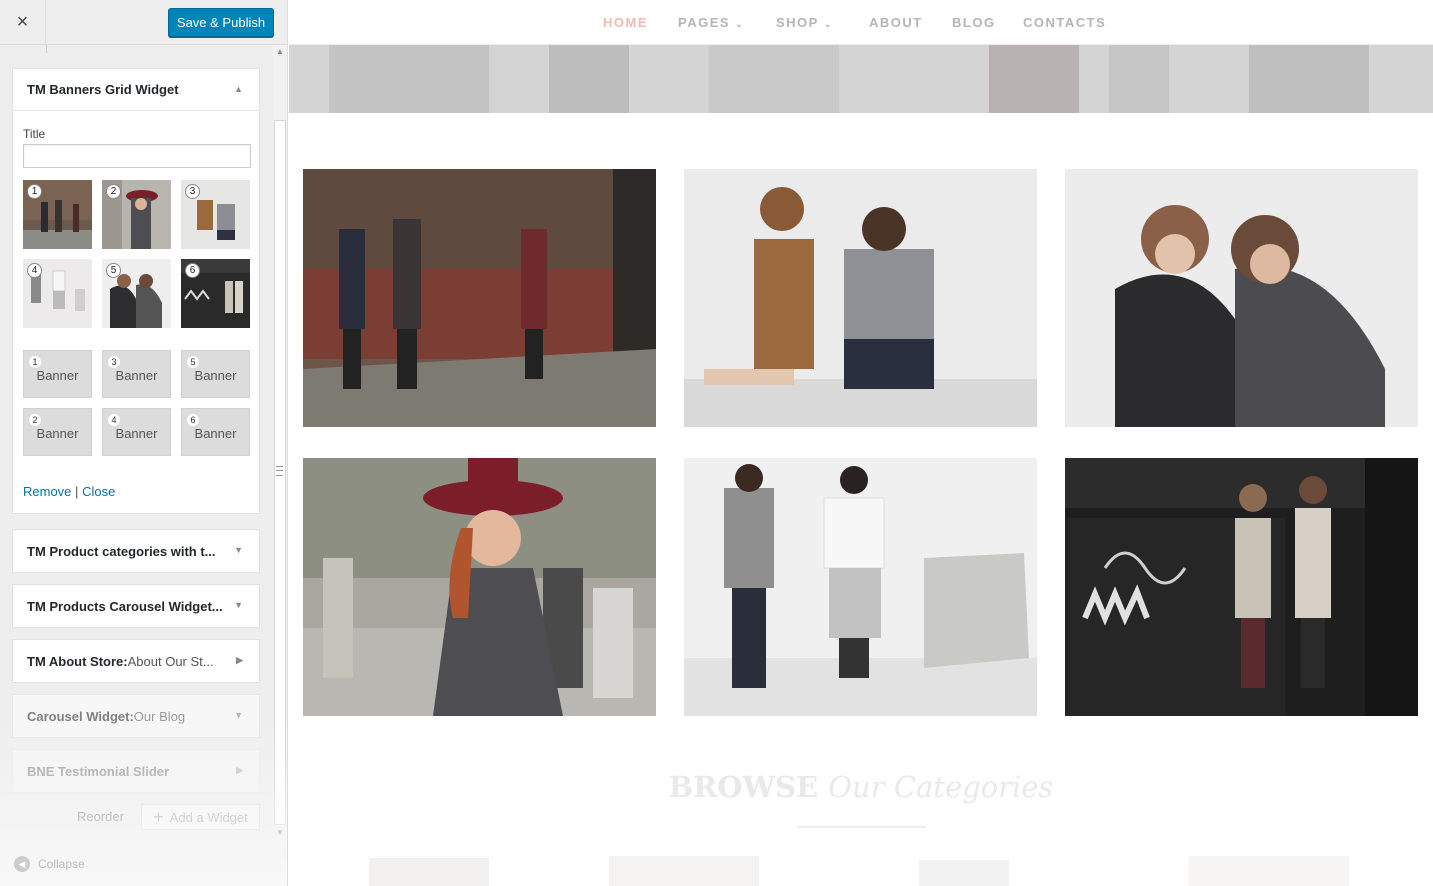  I want to click on widget-subtitle: Our Blog, so click(159, 716).